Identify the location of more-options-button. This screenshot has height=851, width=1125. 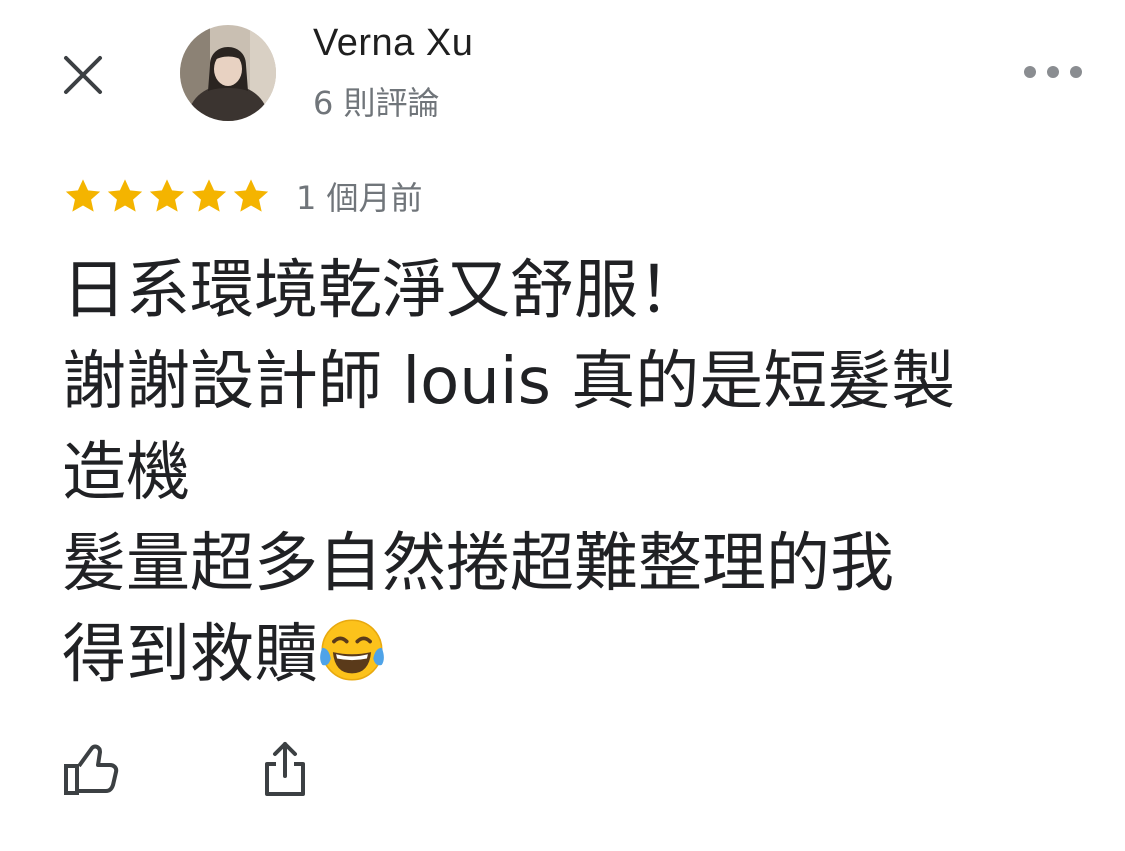
(1053, 72).